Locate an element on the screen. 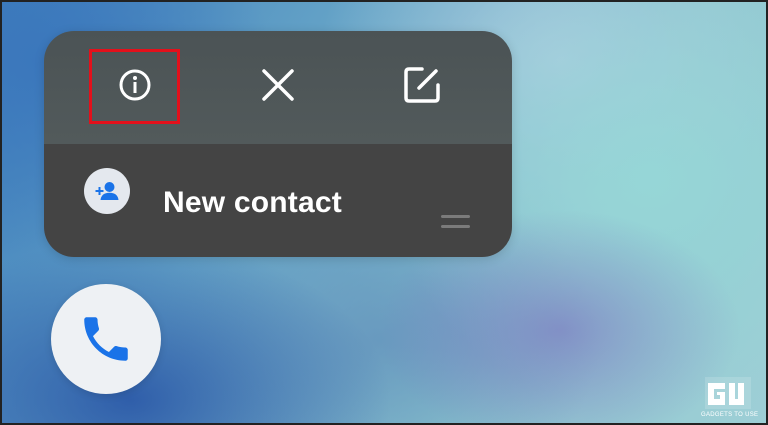 This screenshot has height=425, width=768. watermark: GADGETS TO USE is located at coordinates (723, 399).